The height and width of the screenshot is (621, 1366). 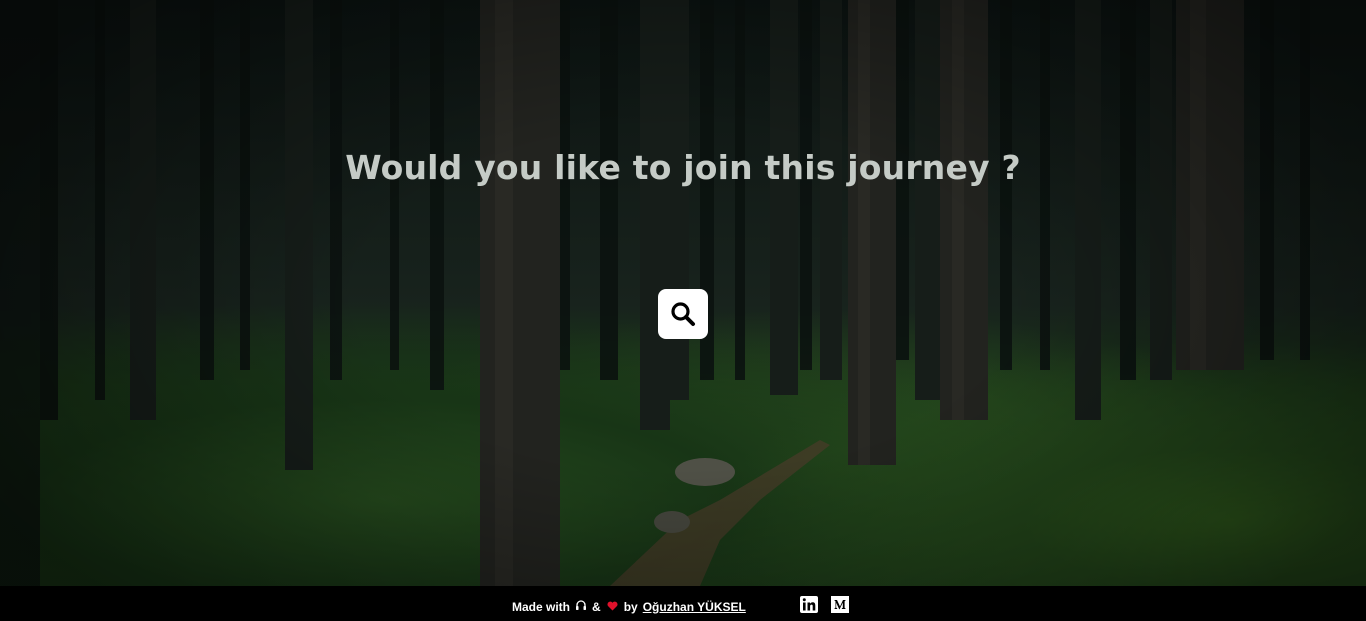 I want to click on medium-icon, so click(x=840, y=604).